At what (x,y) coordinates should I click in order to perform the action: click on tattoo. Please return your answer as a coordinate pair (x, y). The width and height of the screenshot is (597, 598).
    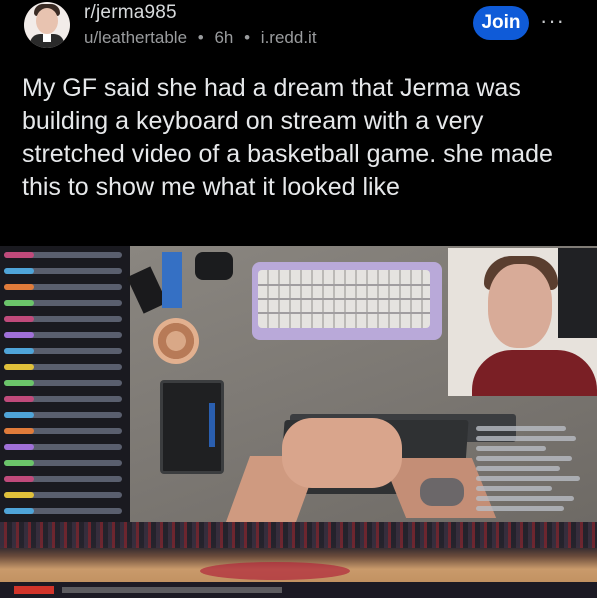
    Looking at the image, I should click on (442, 492).